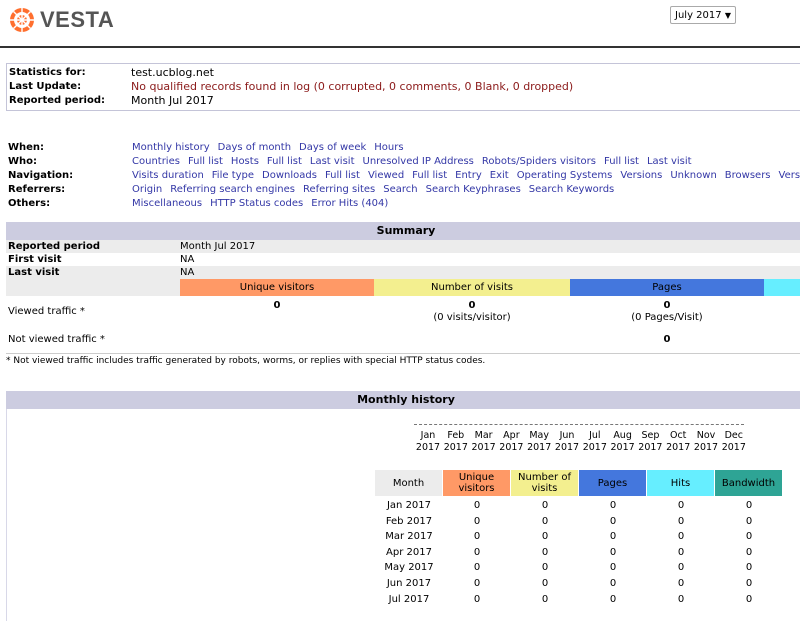 Image resolution: width=800 pixels, height=621 pixels. What do you see at coordinates (403, 272) in the screenshot?
I see `summary-last-row: Last visit NA` at bounding box center [403, 272].